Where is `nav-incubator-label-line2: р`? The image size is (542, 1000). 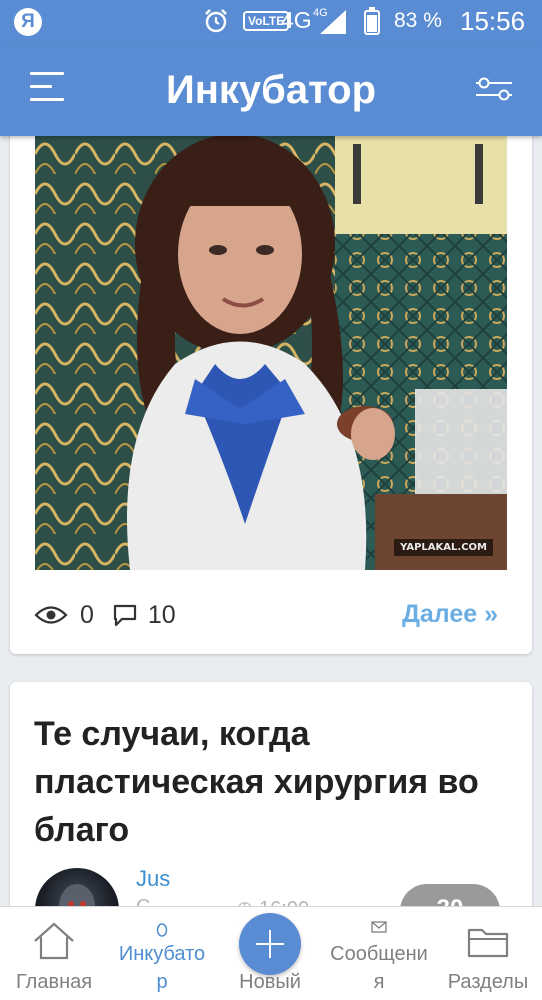 nav-incubator-label-line2: р is located at coordinates (162, 982).